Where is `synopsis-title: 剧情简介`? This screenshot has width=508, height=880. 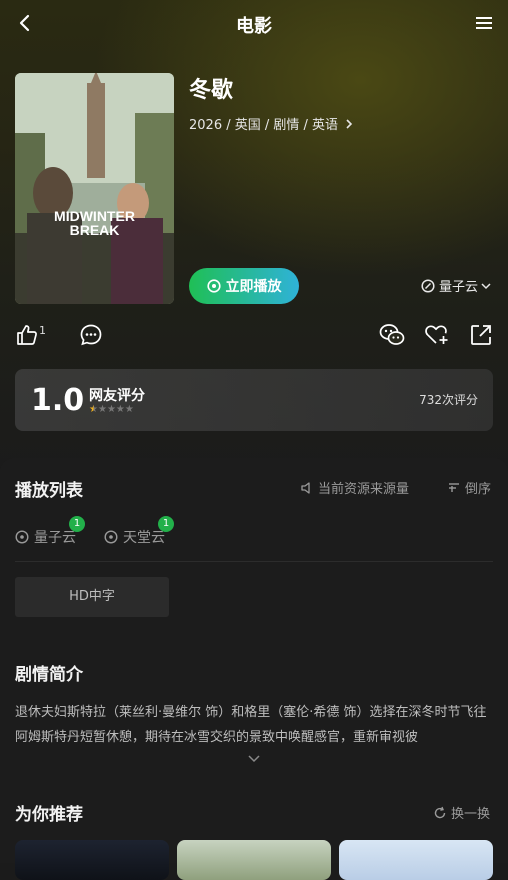
synopsis-title: 剧情简介 is located at coordinates (49, 675).